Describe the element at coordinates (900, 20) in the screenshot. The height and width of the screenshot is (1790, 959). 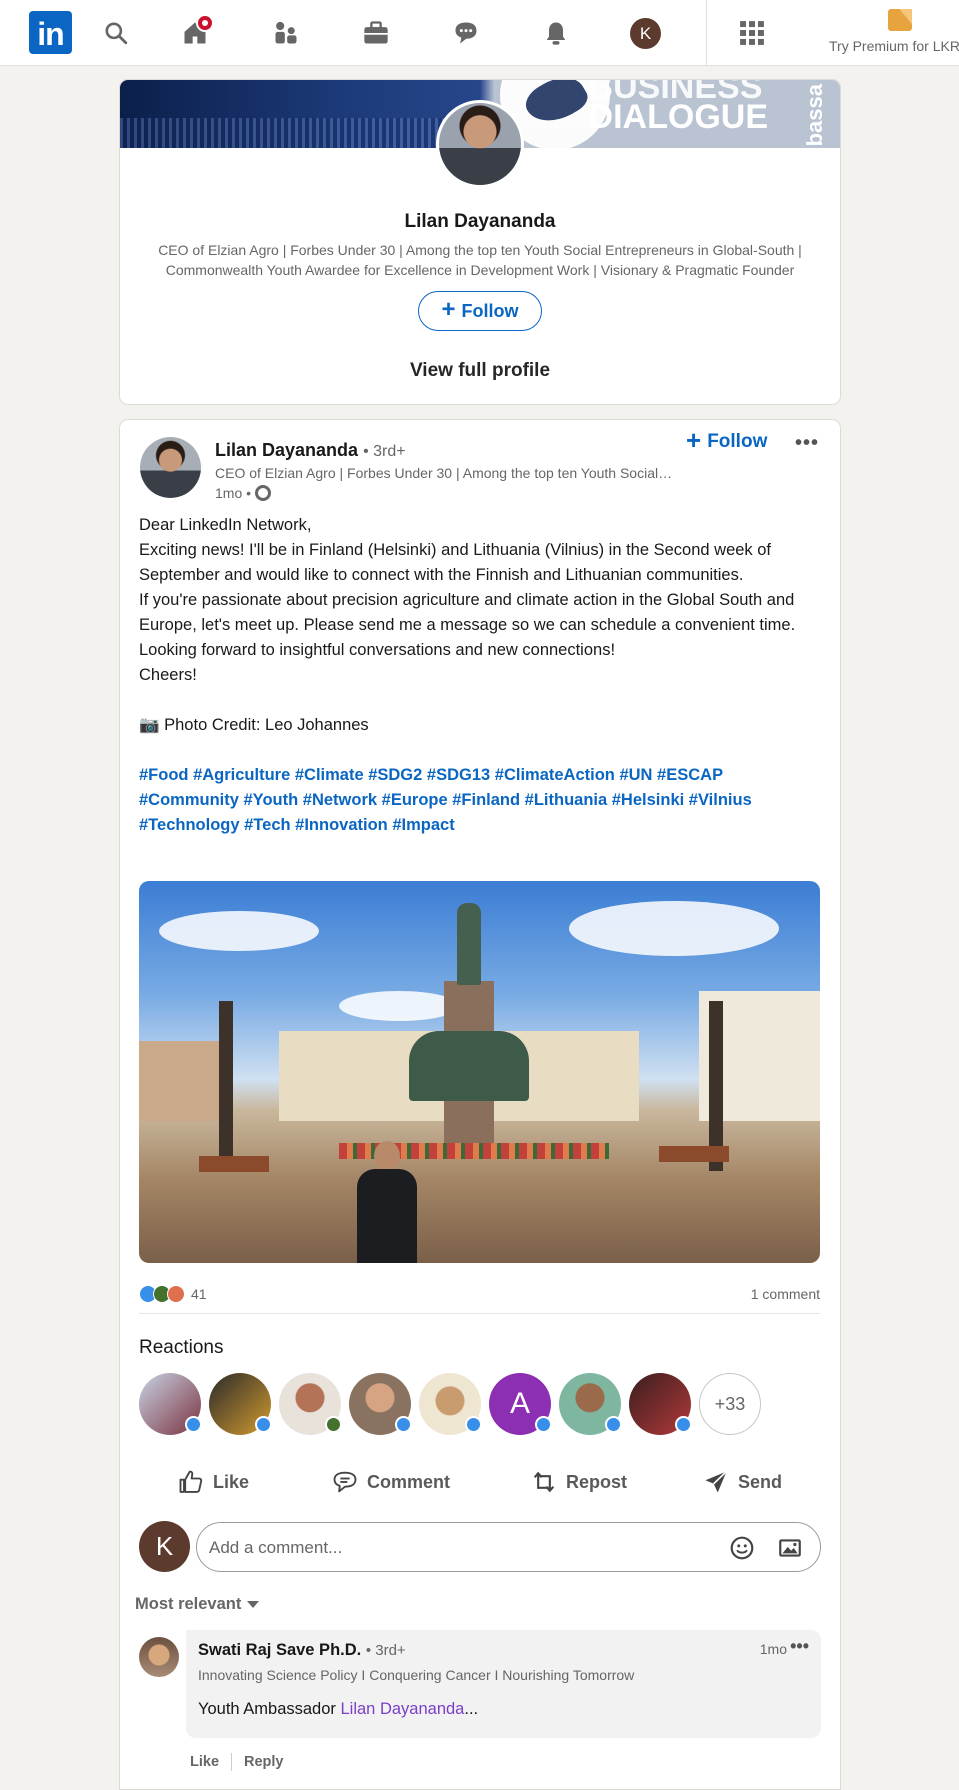
I see `premium-icon` at that location.